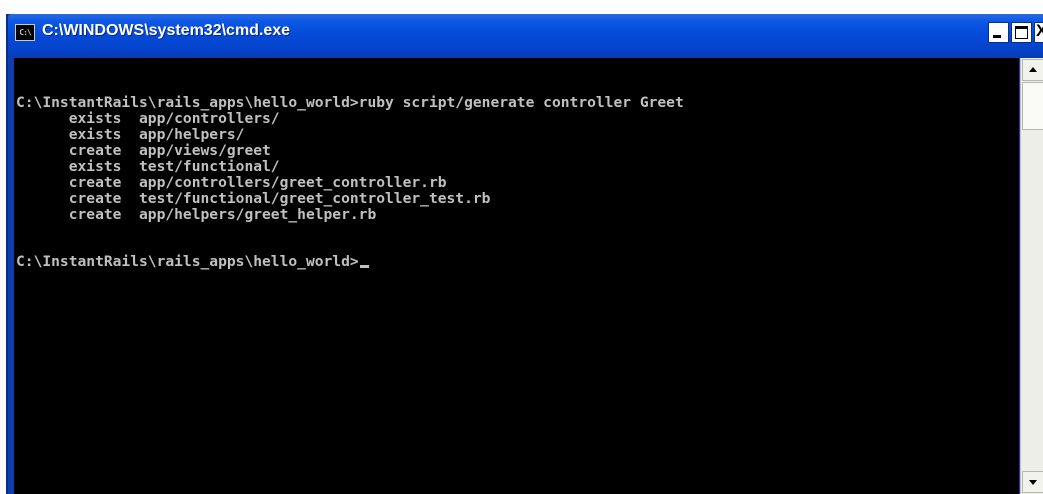 This screenshot has height=494, width=1043. What do you see at coordinates (130, 134) in the screenshot?
I see `console-line: exists app/helpers/` at bounding box center [130, 134].